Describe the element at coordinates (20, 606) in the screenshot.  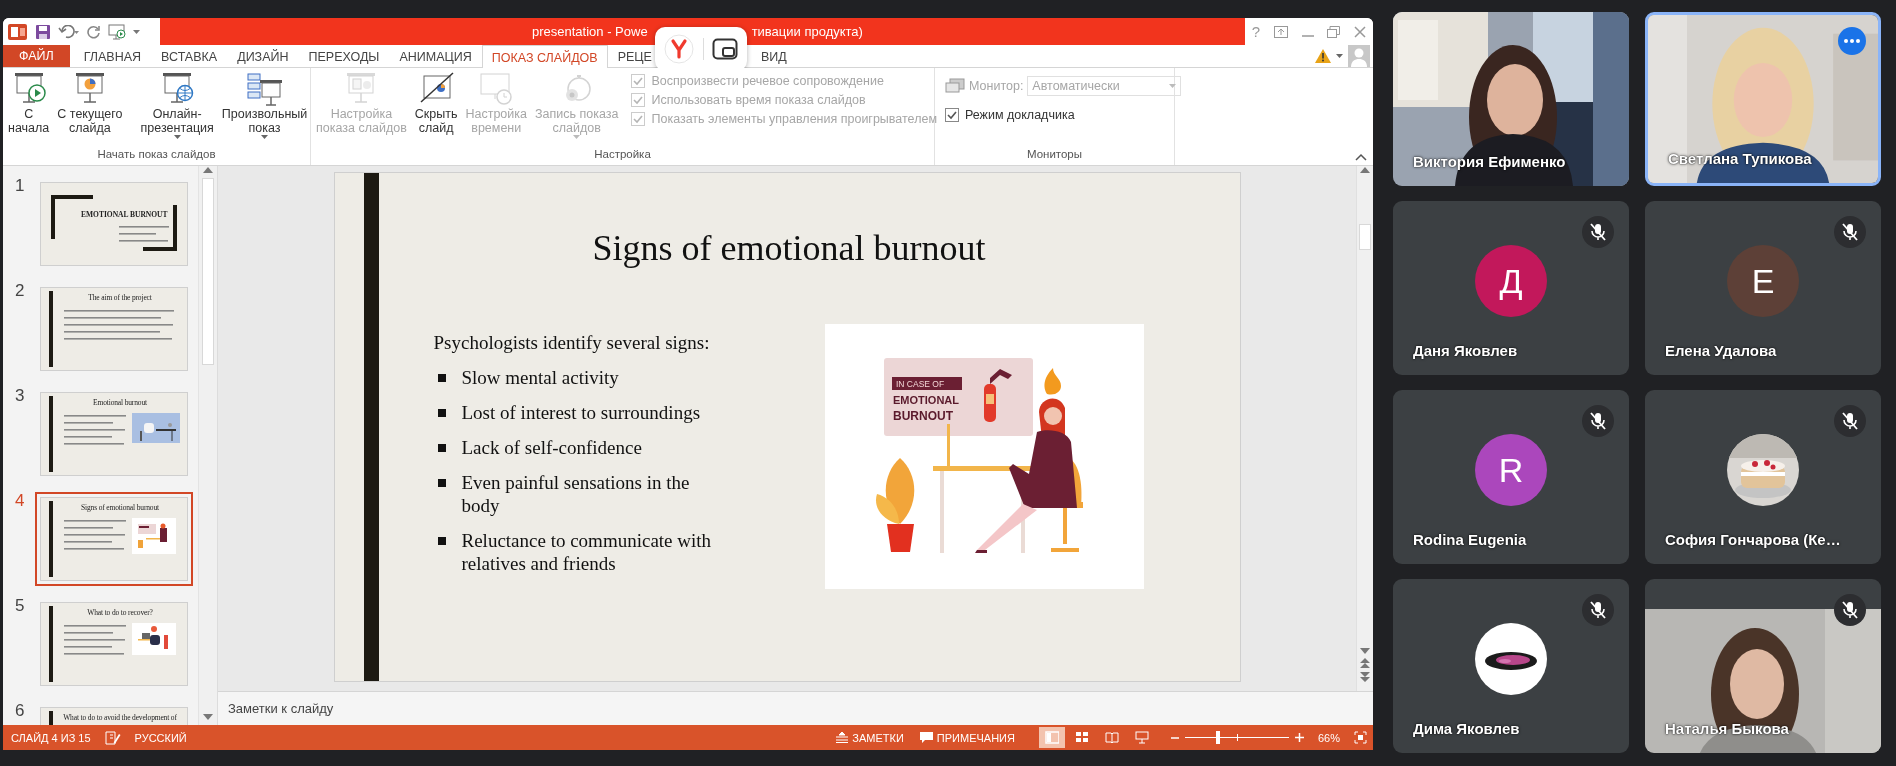
I see `slide-number: 5` at that location.